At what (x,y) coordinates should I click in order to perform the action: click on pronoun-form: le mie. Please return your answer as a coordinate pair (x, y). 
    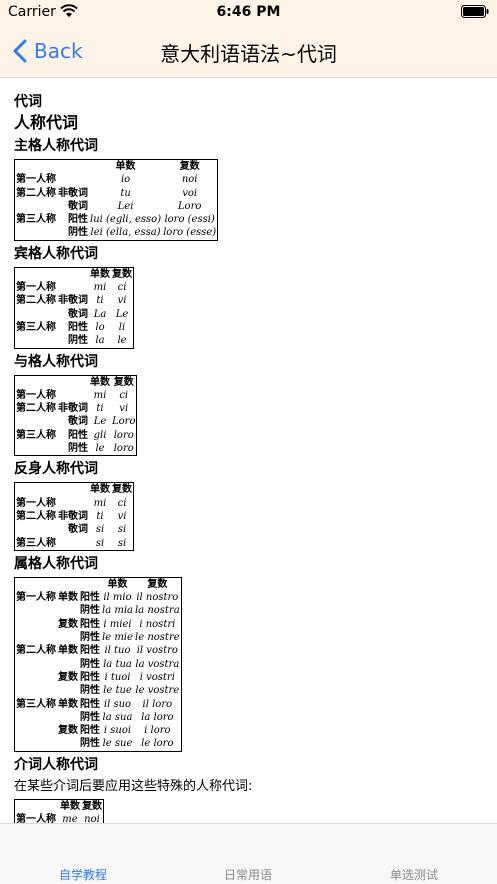
    Looking at the image, I should click on (117, 638).